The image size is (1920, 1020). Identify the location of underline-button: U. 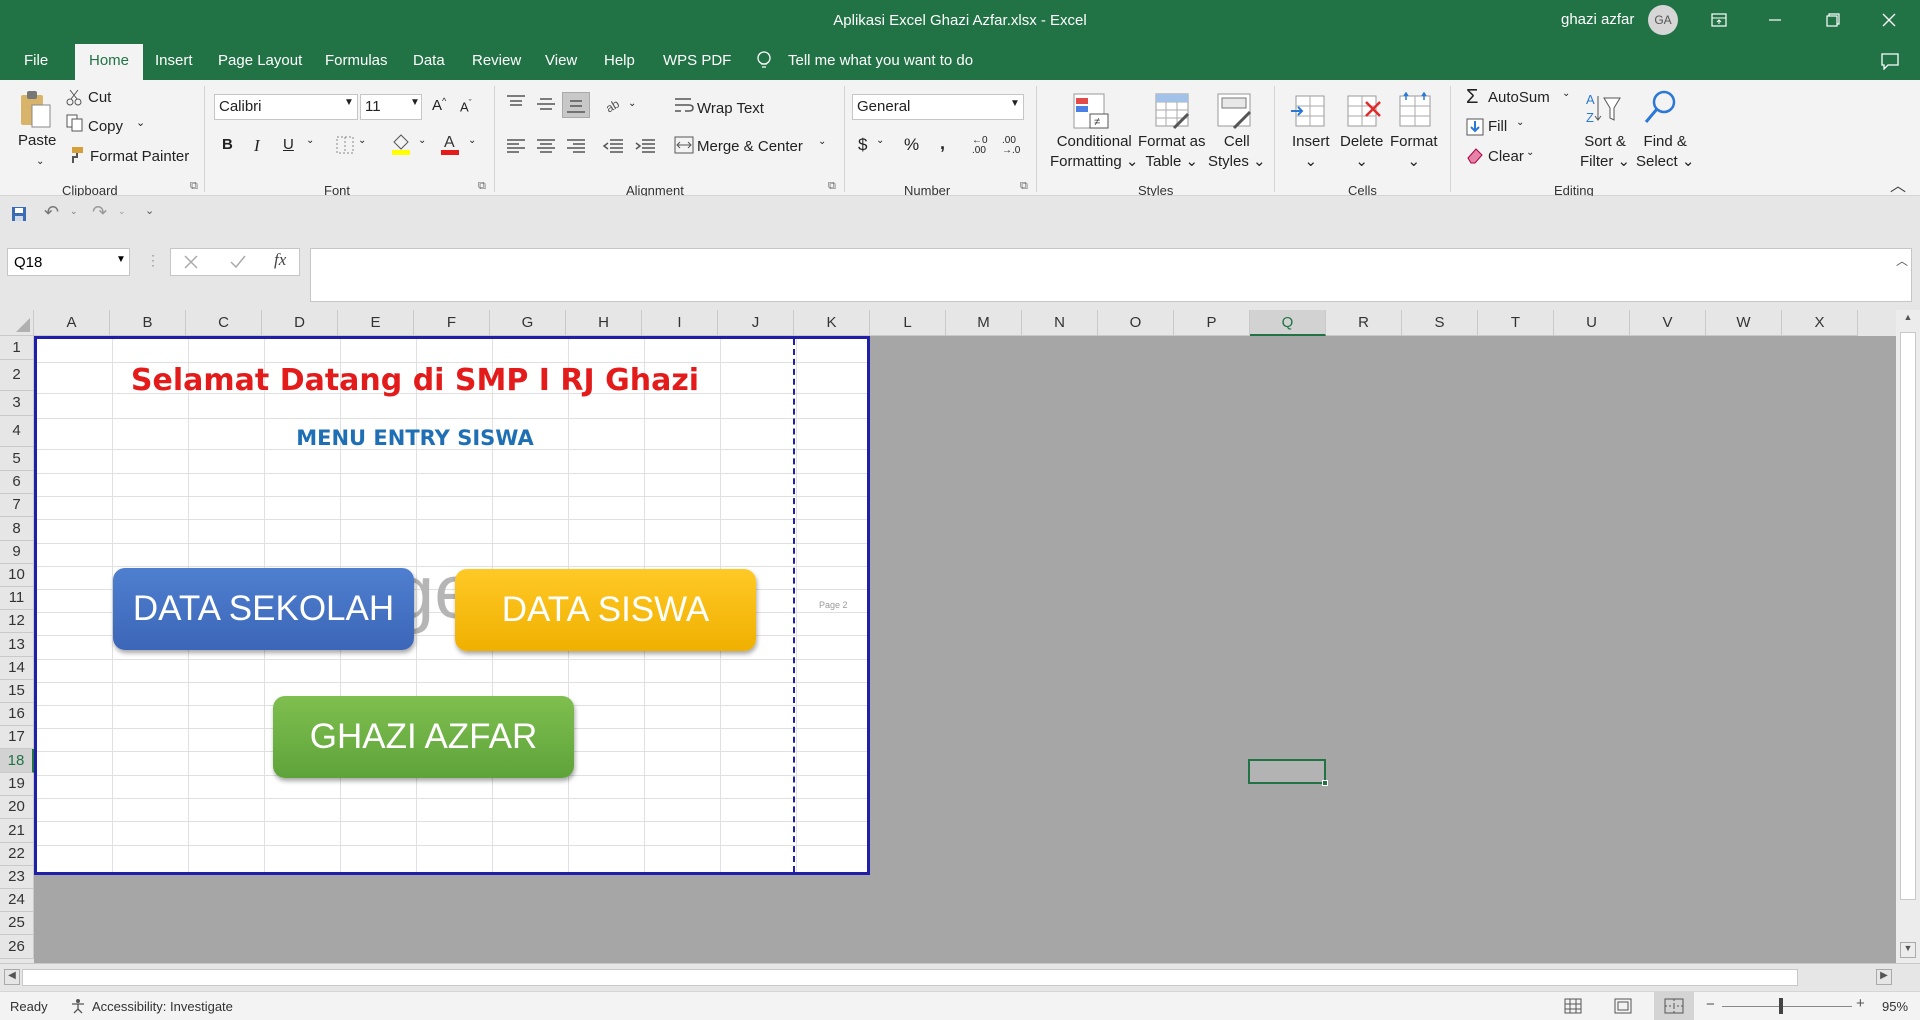
(288, 144).